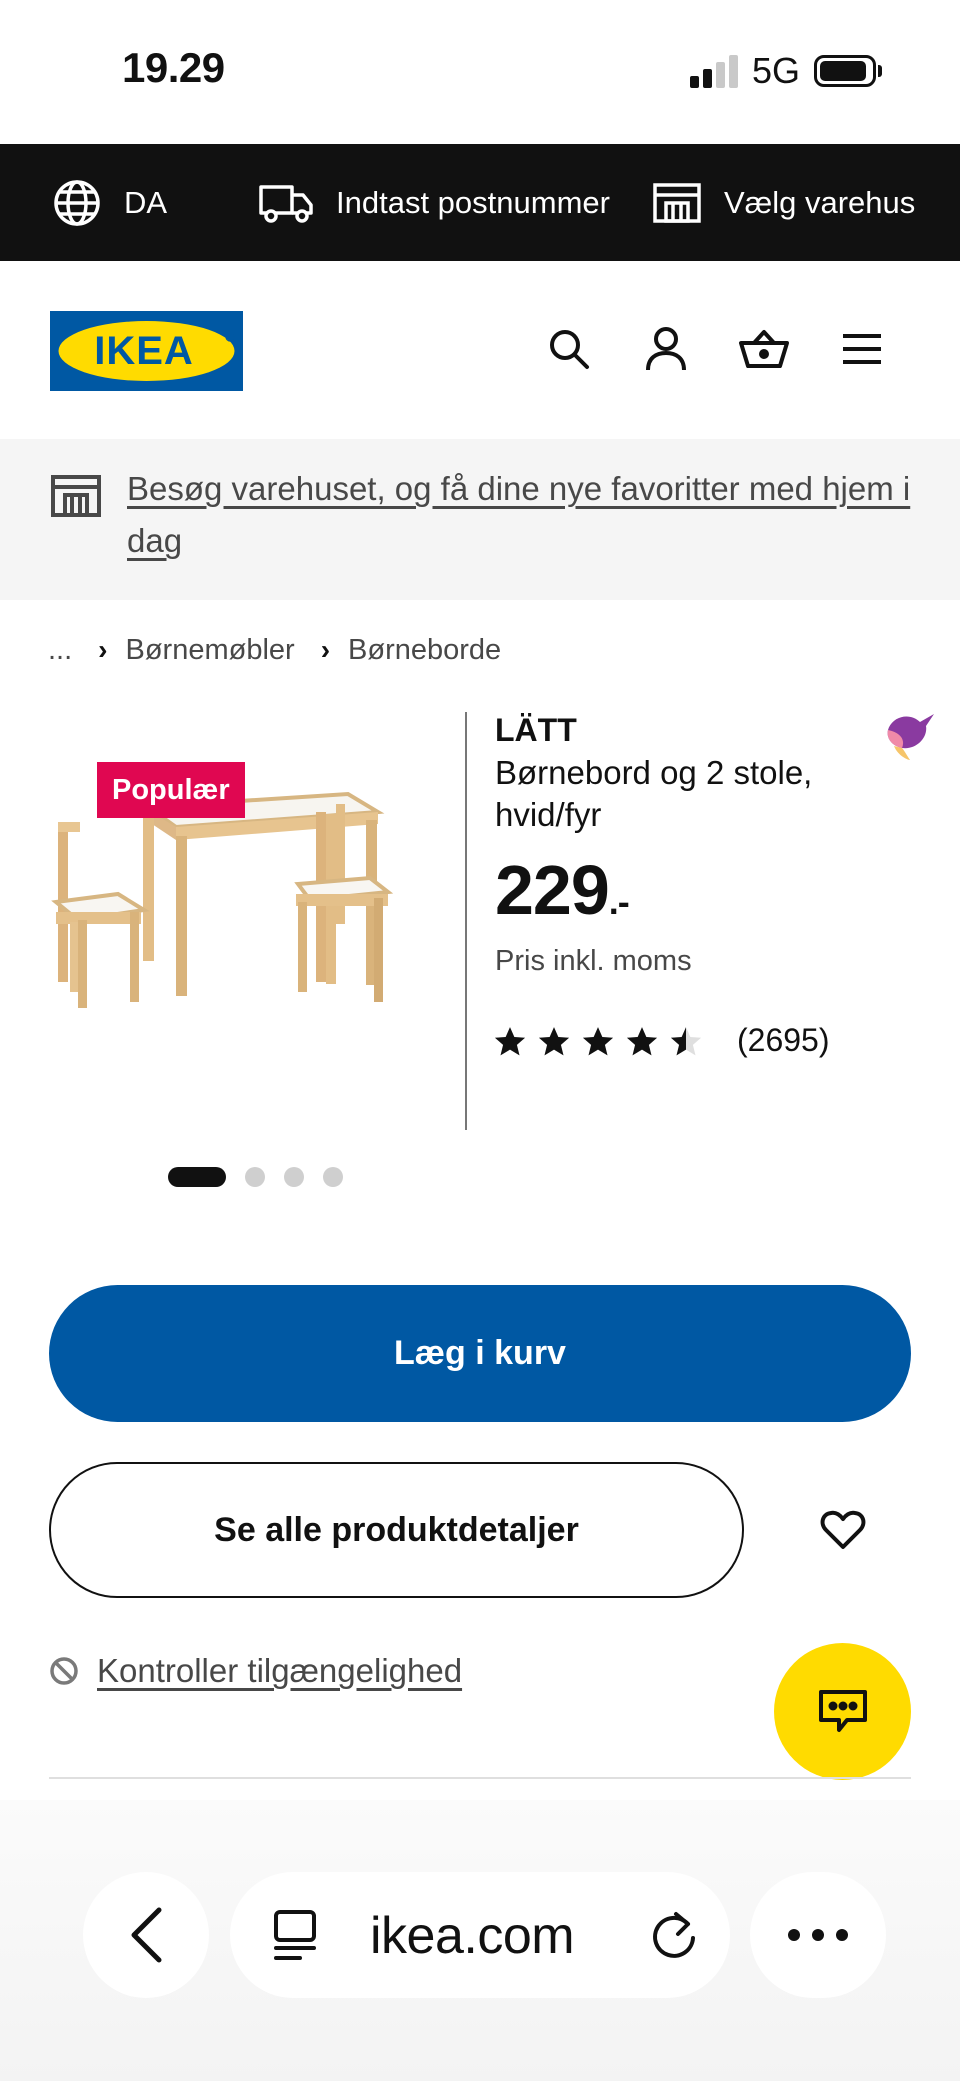 The width and height of the screenshot is (960, 2081). Describe the element at coordinates (593, 961) in the screenshot. I see `vat-note: Pris inkl. moms` at that location.